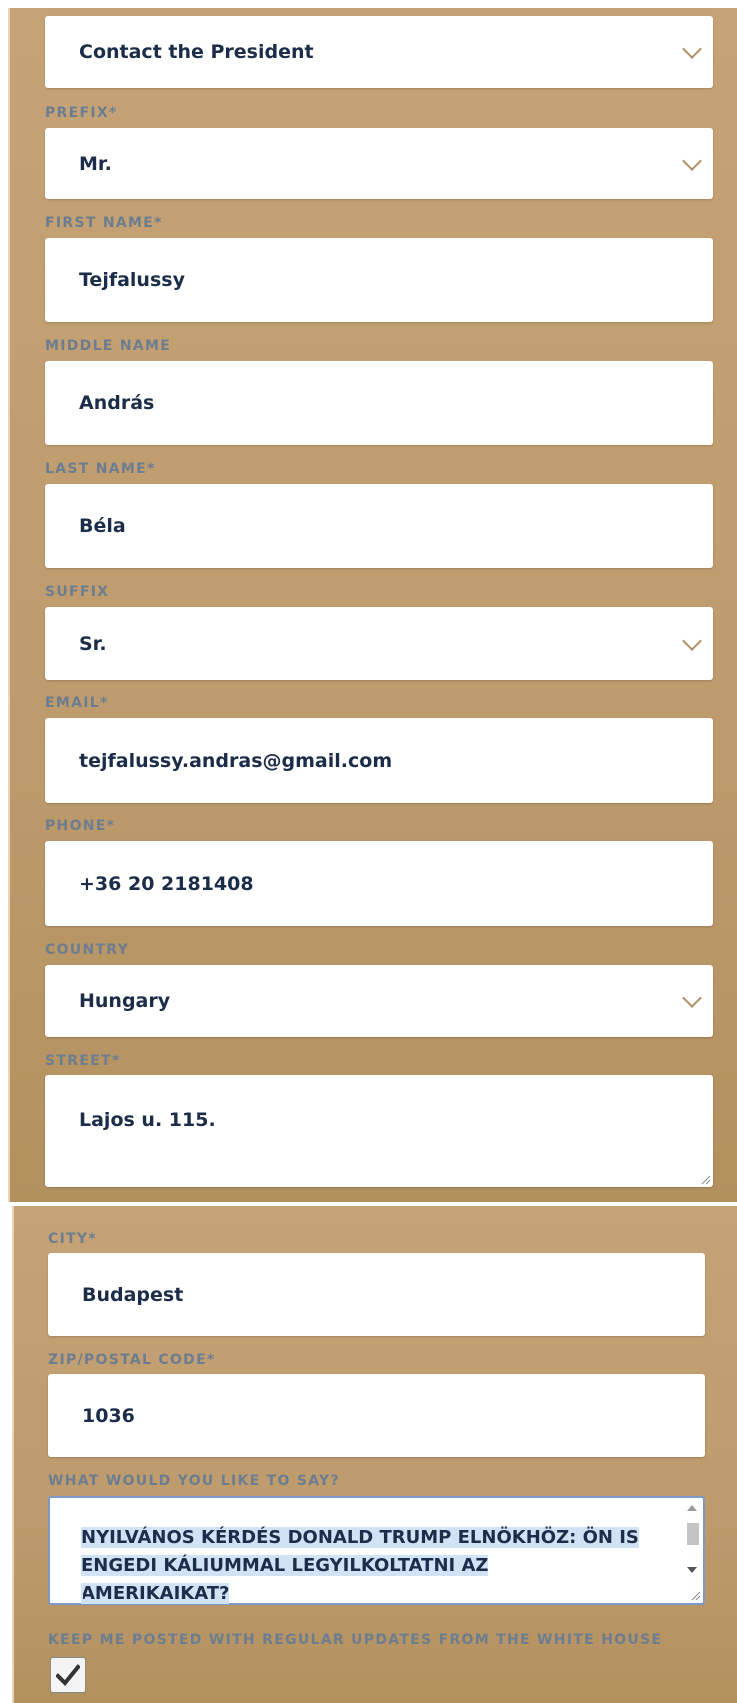  What do you see at coordinates (692, 1508) in the screenshot?
I see `scroll-up-arrow-icon` at bounding box center [692, 1508].